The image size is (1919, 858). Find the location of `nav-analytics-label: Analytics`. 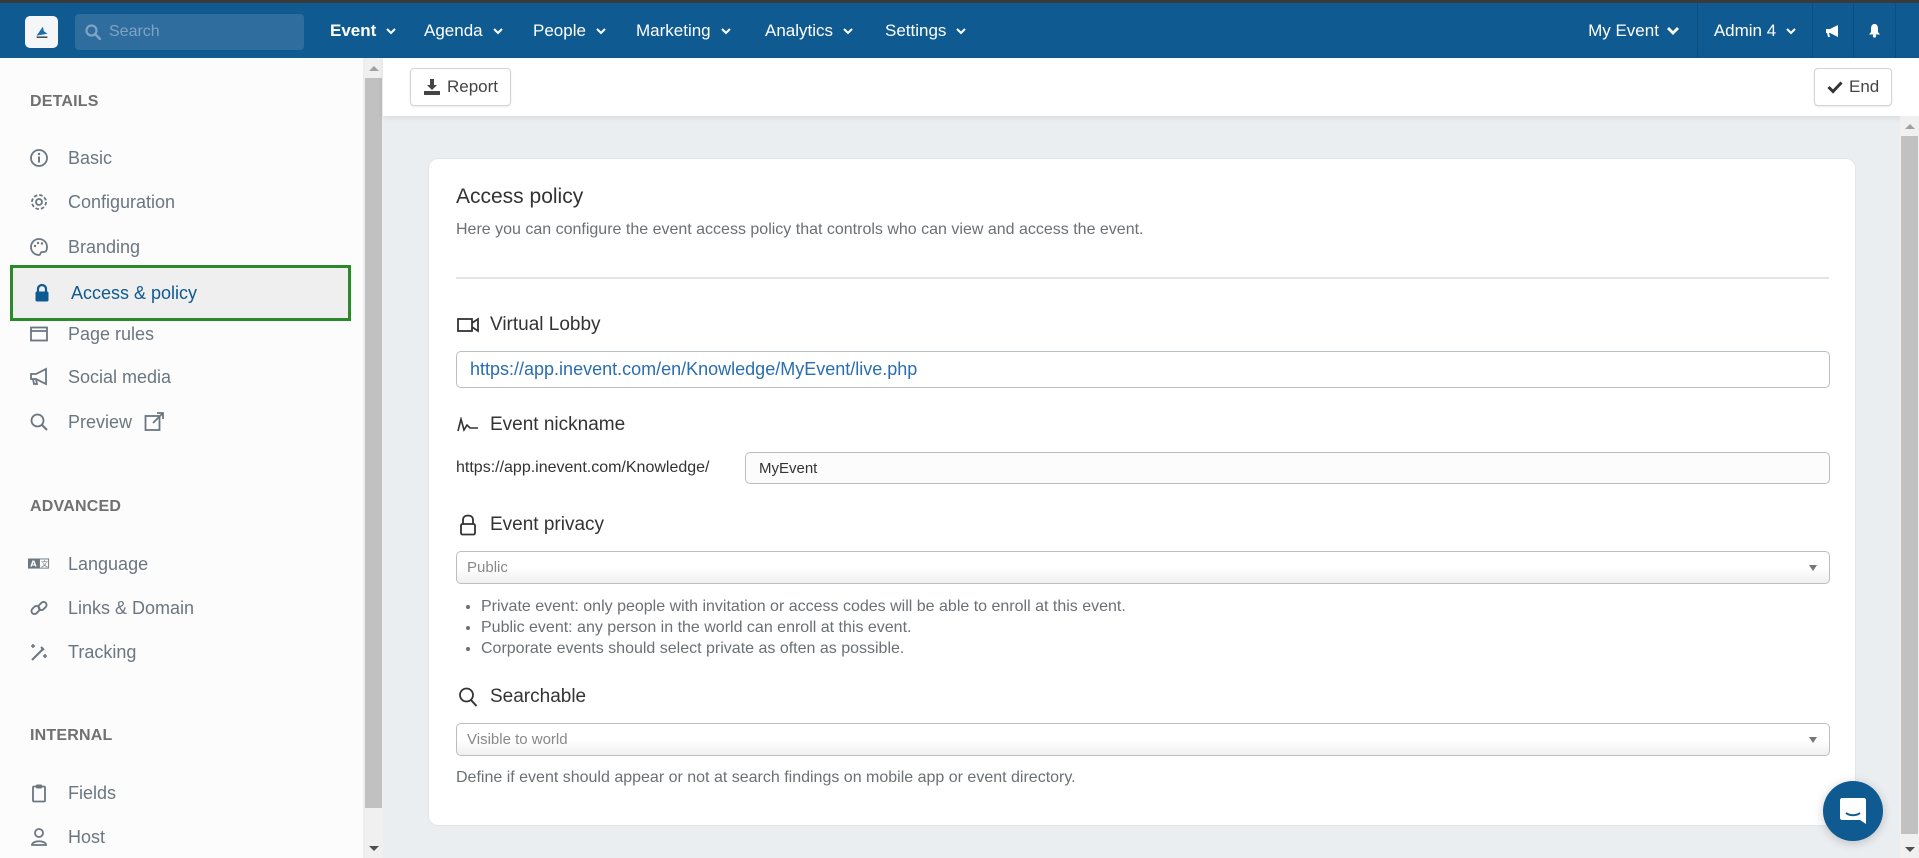

nav-analytics-label: Analytics is located at coordinates (799, 30).